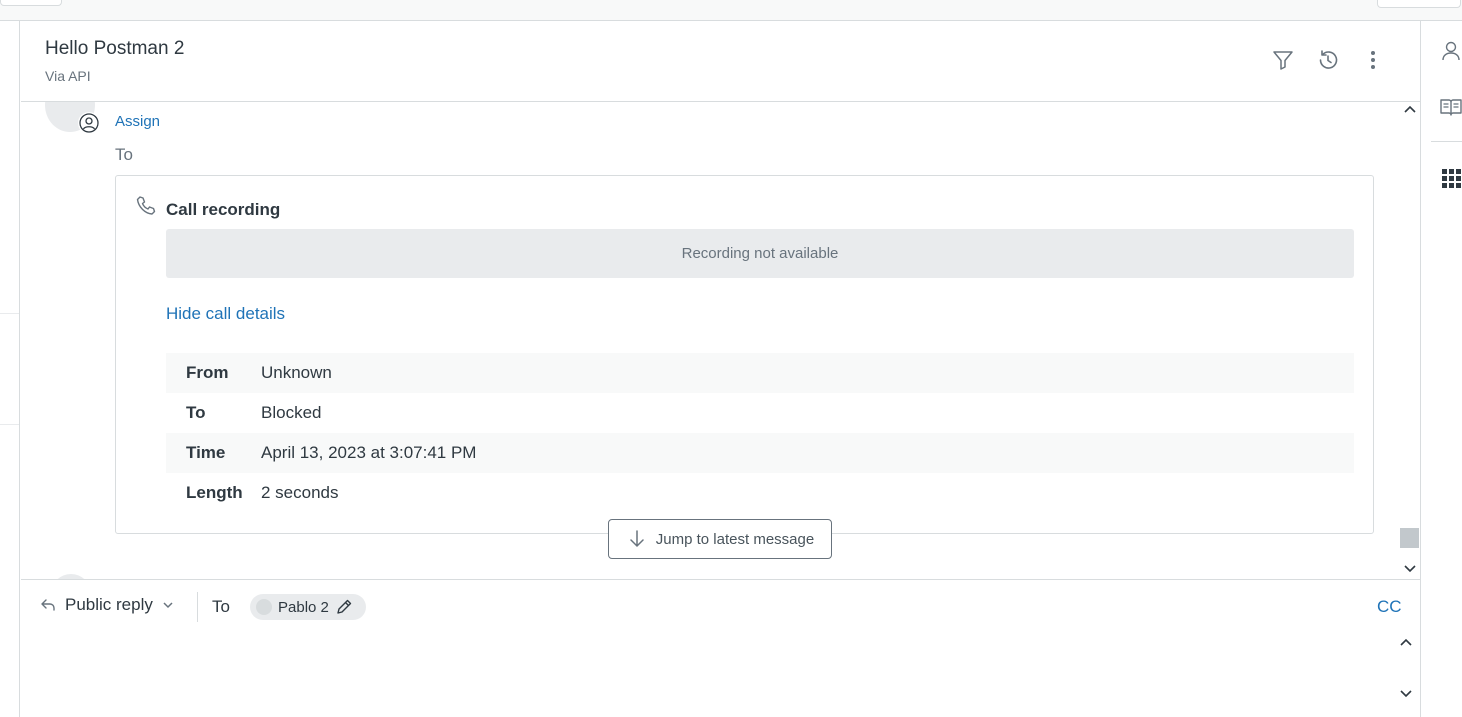  I want to click on arrow-down-icon, so click(637, 538).